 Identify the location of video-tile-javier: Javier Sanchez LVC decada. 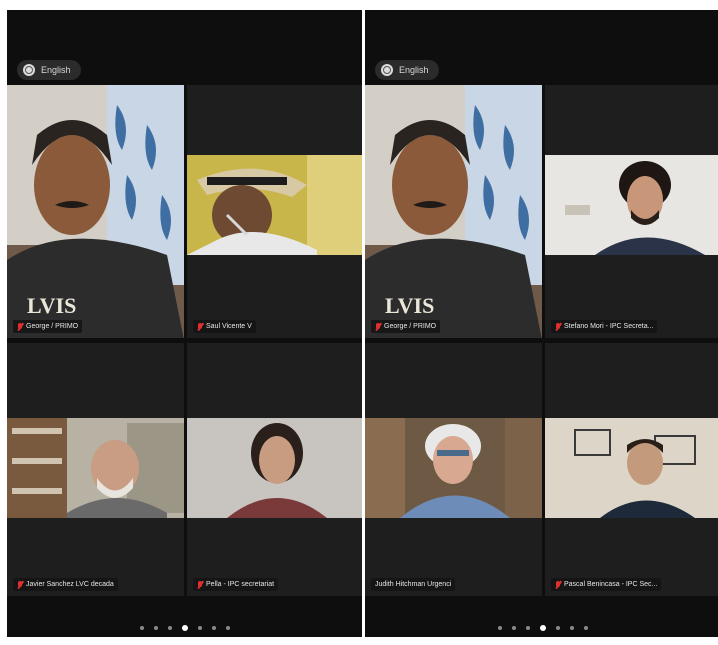
(95, 469).